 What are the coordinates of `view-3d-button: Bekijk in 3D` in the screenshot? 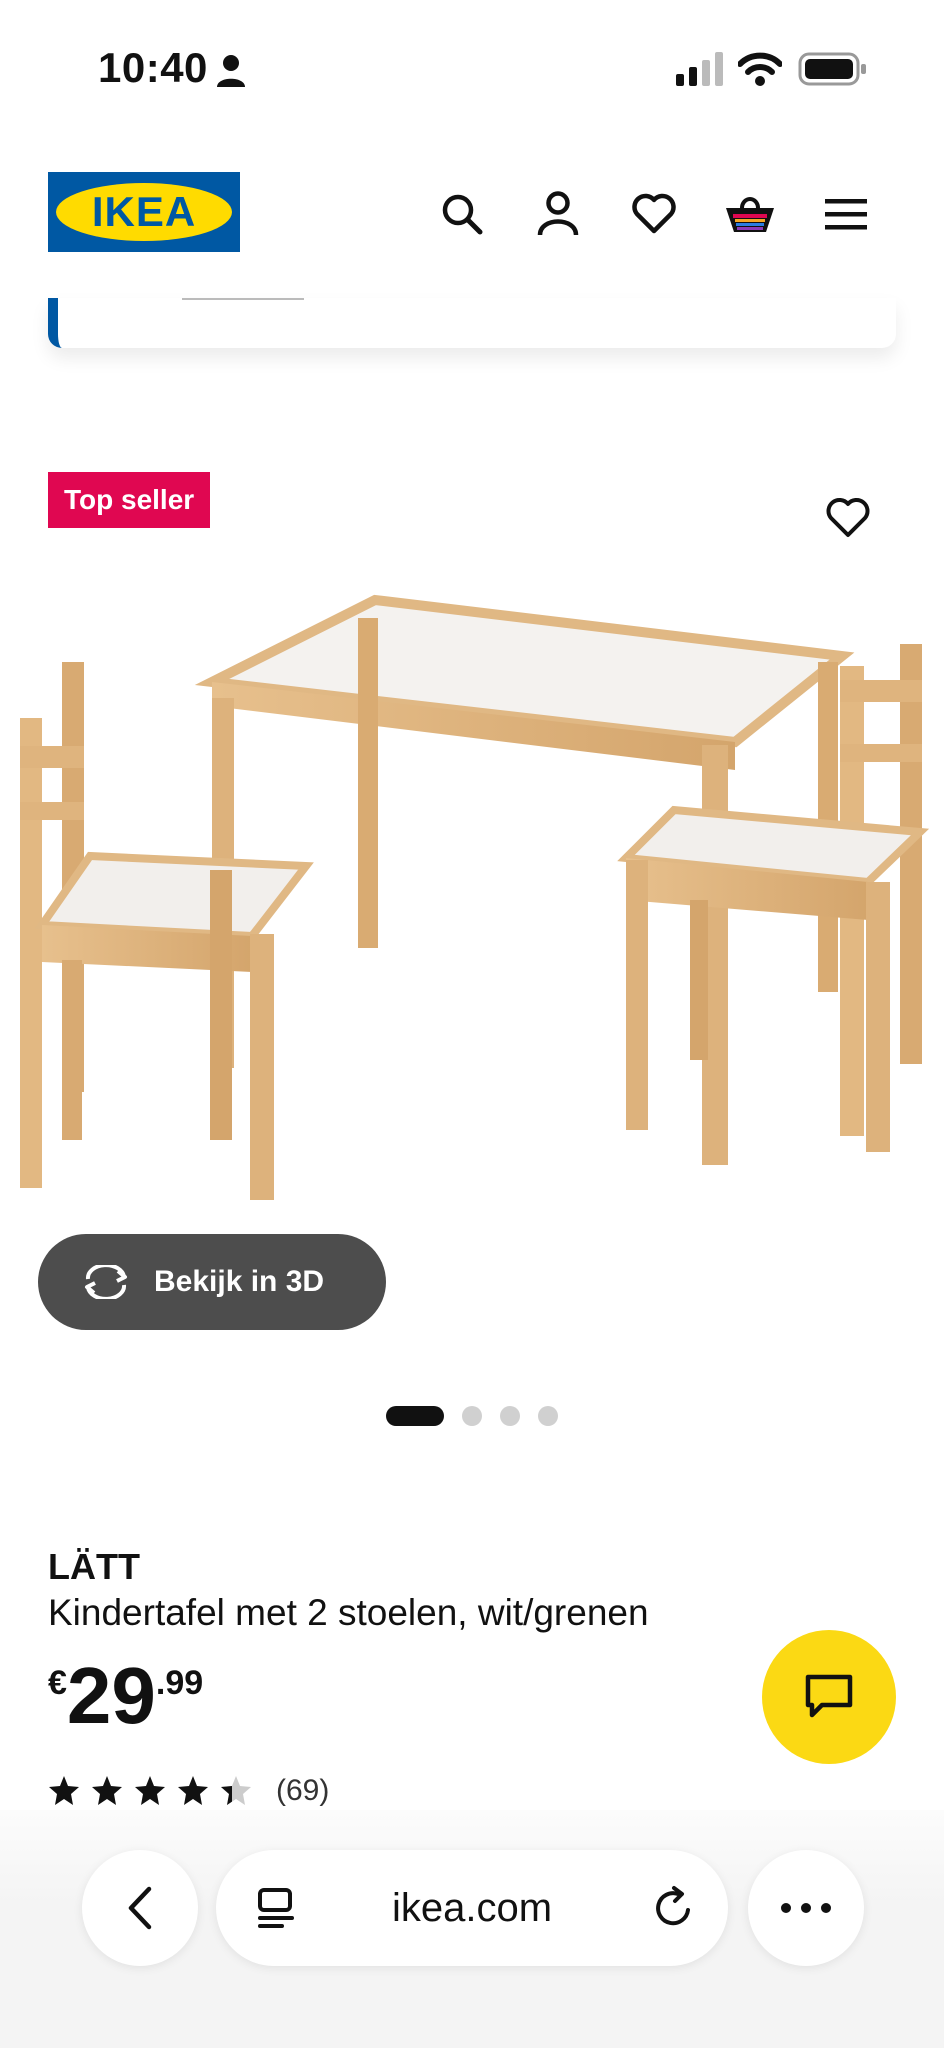 It's located at (212, 1282).